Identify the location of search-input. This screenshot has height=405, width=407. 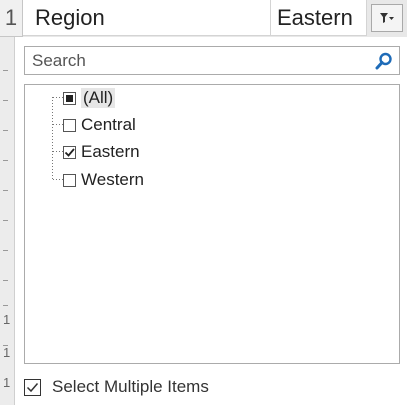
(190, 60).